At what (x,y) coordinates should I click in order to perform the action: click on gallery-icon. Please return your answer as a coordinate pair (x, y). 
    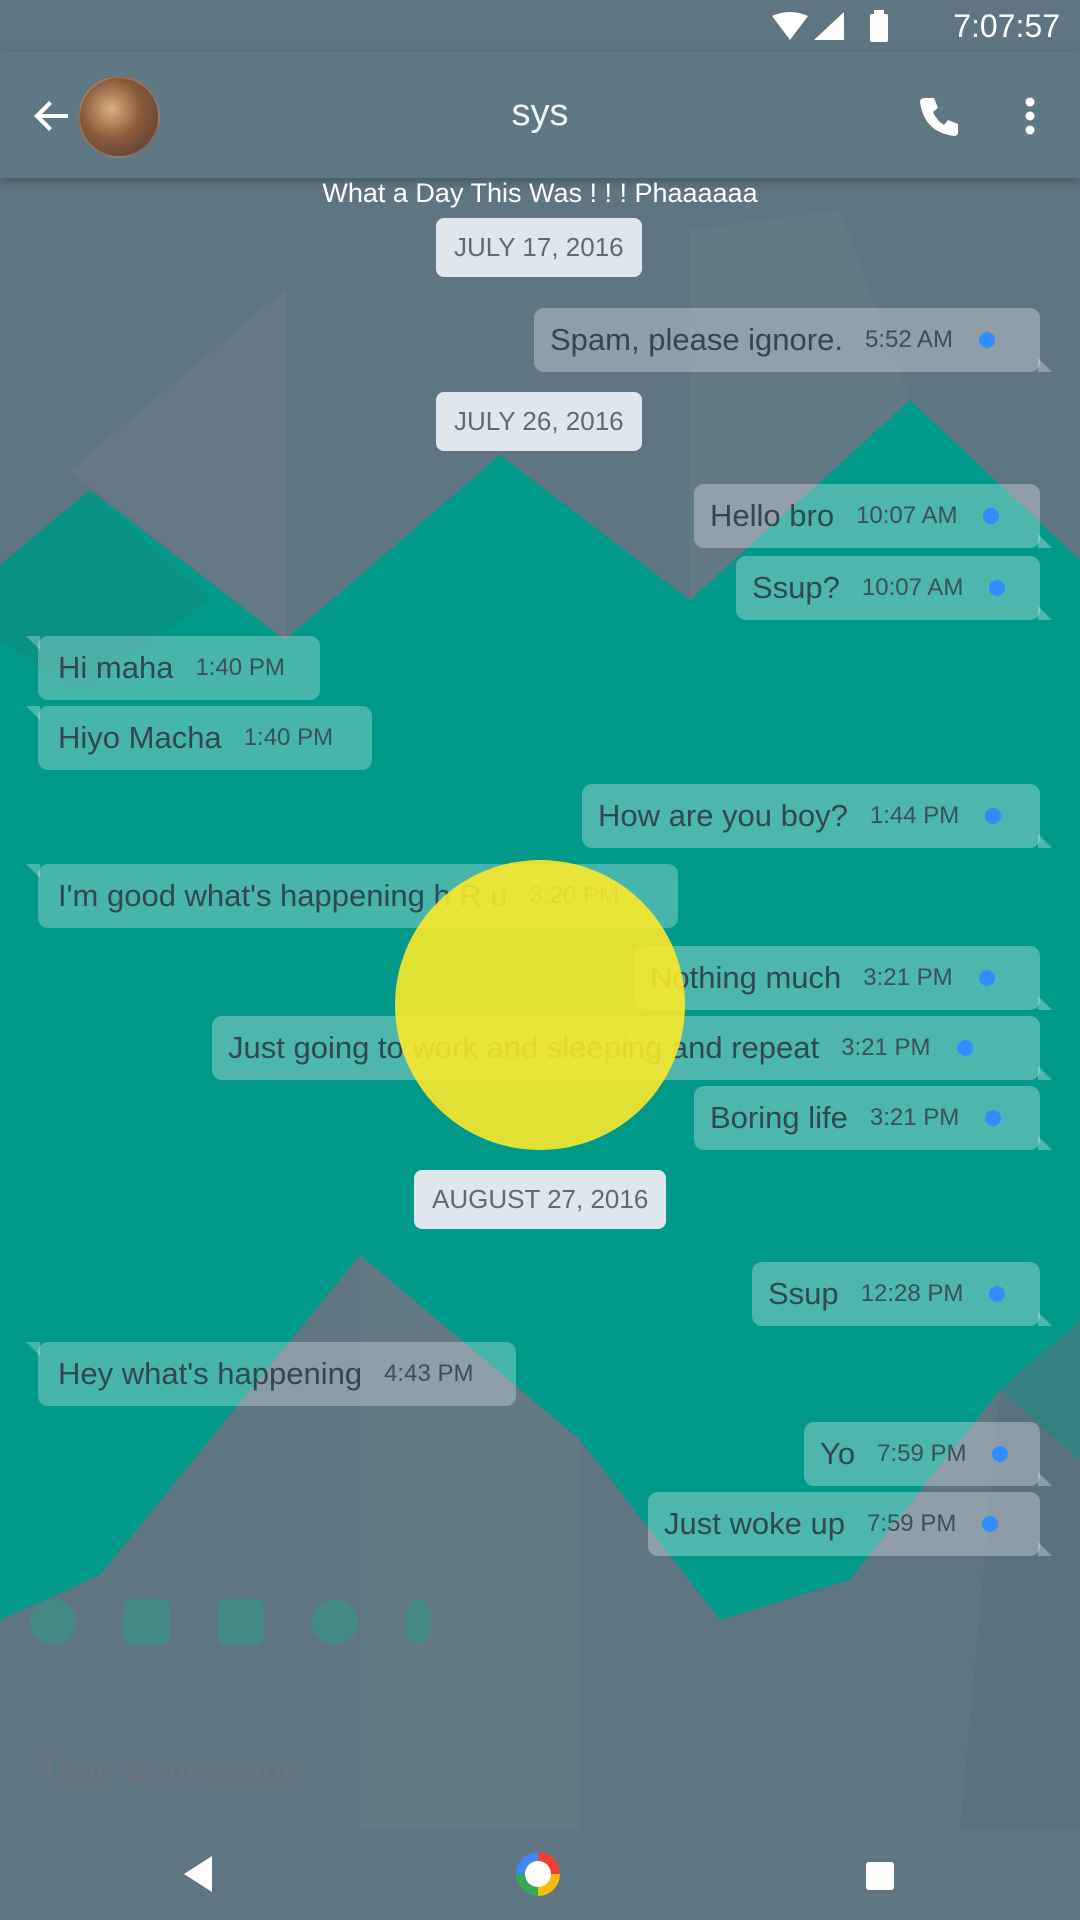
    Looking at the image, I should click on (241, 1622).